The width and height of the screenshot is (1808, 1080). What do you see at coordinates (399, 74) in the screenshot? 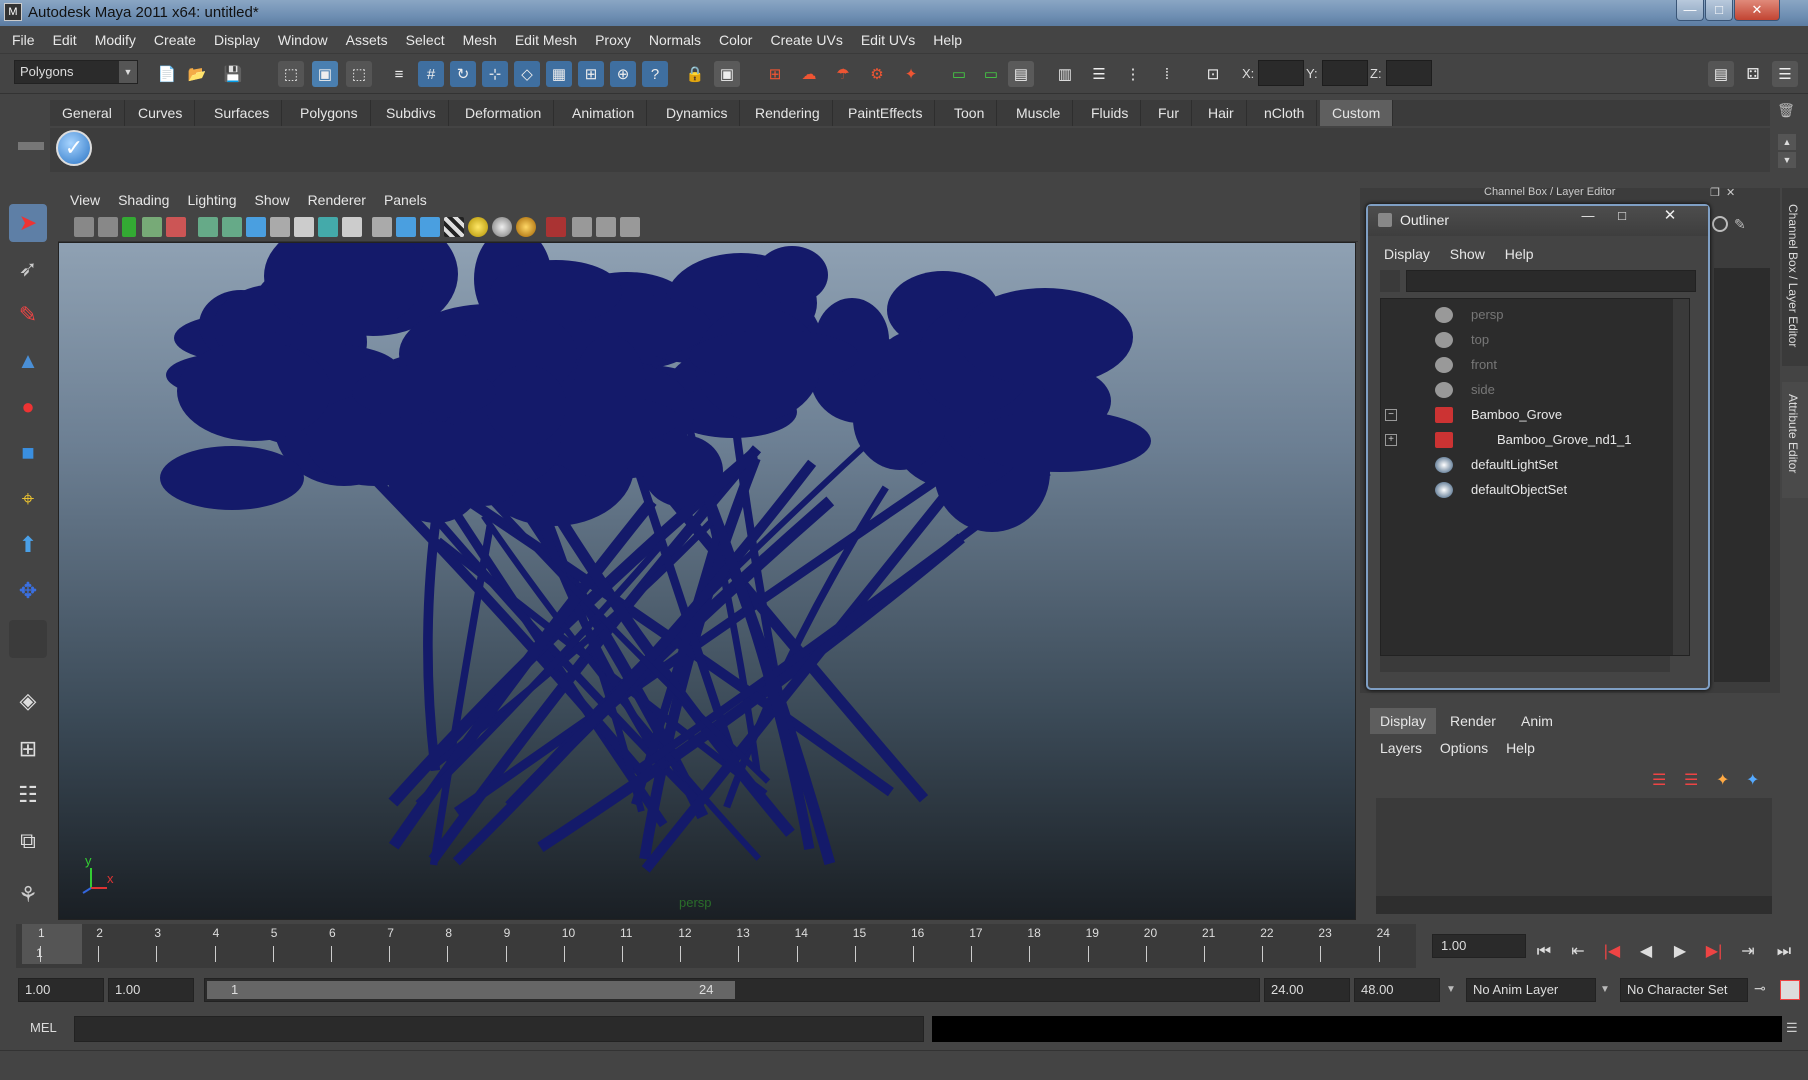
I see `filter-icon: ≡` at bounding box center [399, 74].